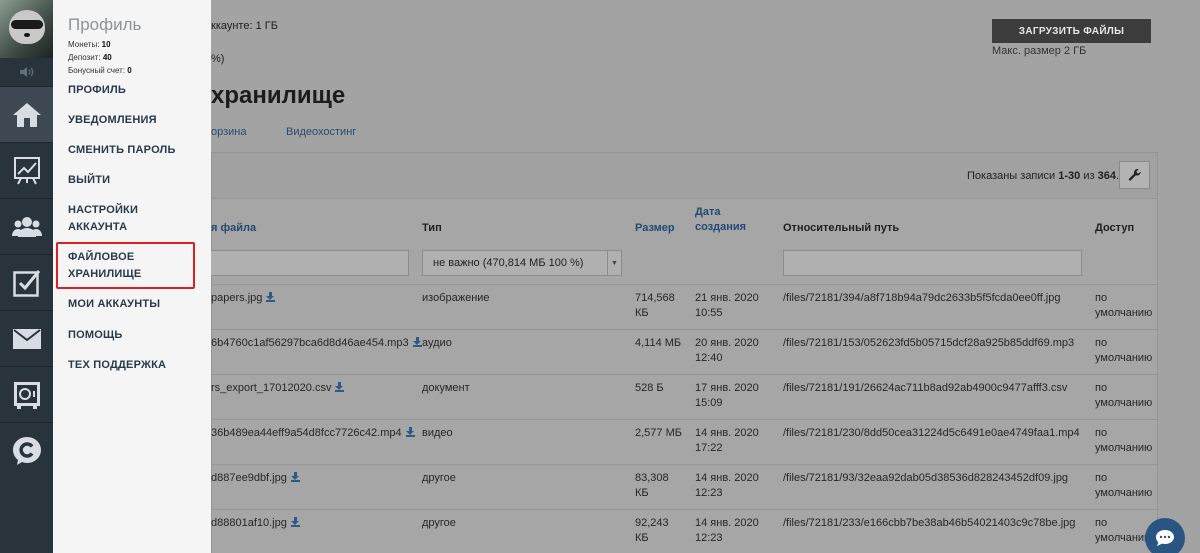 Image resolution: width=1200 pixels, height=553 pixels. Describe the element at coordinates (90, 57) in the screenshot. I see `deposit-stat: Депозит: 40` at that location.